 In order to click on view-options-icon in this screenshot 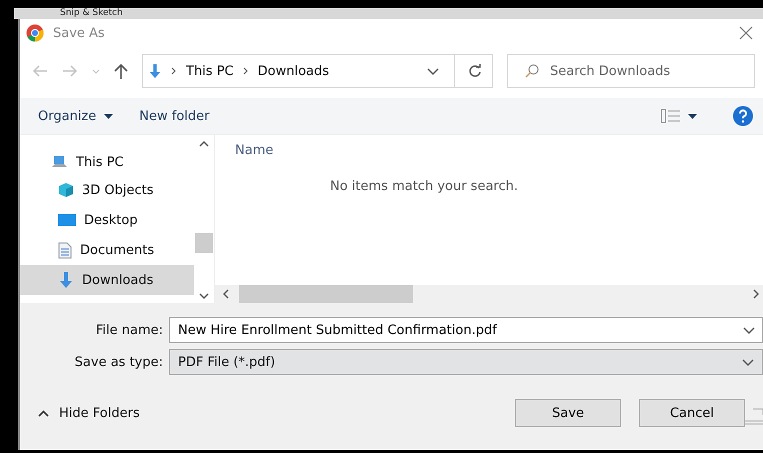, I will do `click(679, 116)`.